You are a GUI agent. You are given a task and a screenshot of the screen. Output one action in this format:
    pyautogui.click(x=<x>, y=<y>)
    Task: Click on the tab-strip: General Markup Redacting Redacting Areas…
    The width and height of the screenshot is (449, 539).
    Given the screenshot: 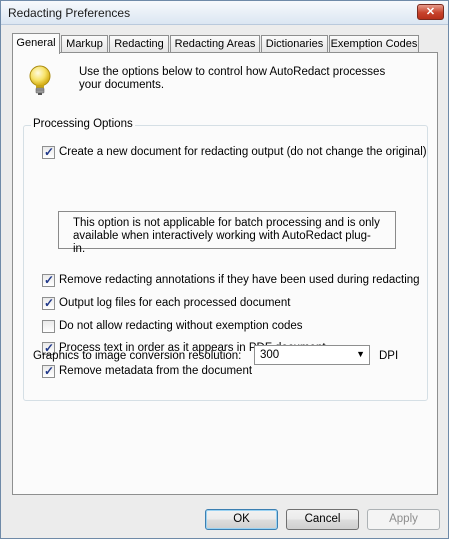 What is the action you would take?
    pyautogui.click(x=222, y=43)
    